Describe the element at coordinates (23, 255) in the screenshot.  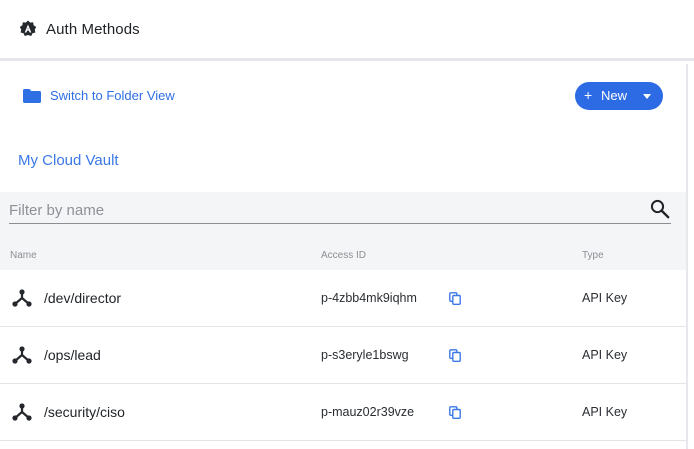
I see `column-header-name: Name` at that location.